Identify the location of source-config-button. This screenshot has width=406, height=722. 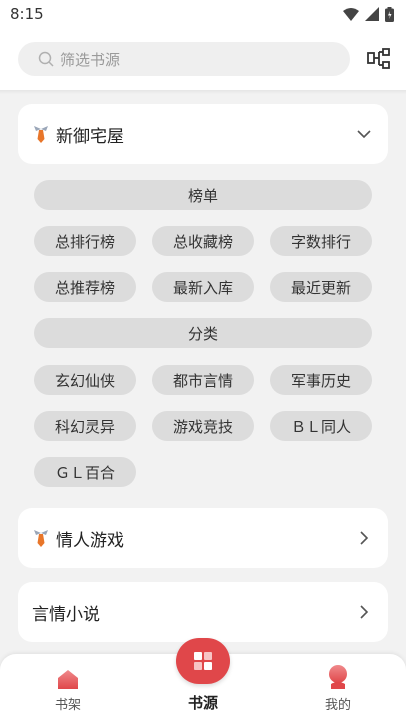
(379, 59).